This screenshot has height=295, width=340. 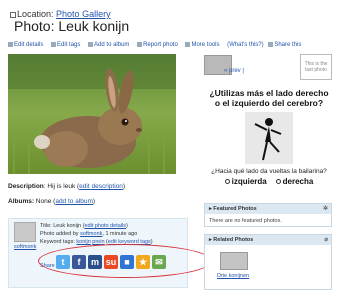 I want to click on prev-link: « prev |, so click(x=234, y=71).